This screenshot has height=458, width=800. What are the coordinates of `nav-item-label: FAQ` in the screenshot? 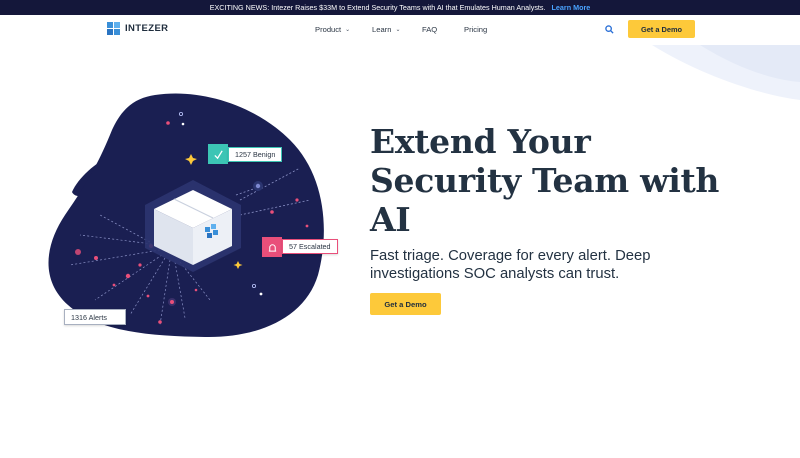 It's located at (430, 29).